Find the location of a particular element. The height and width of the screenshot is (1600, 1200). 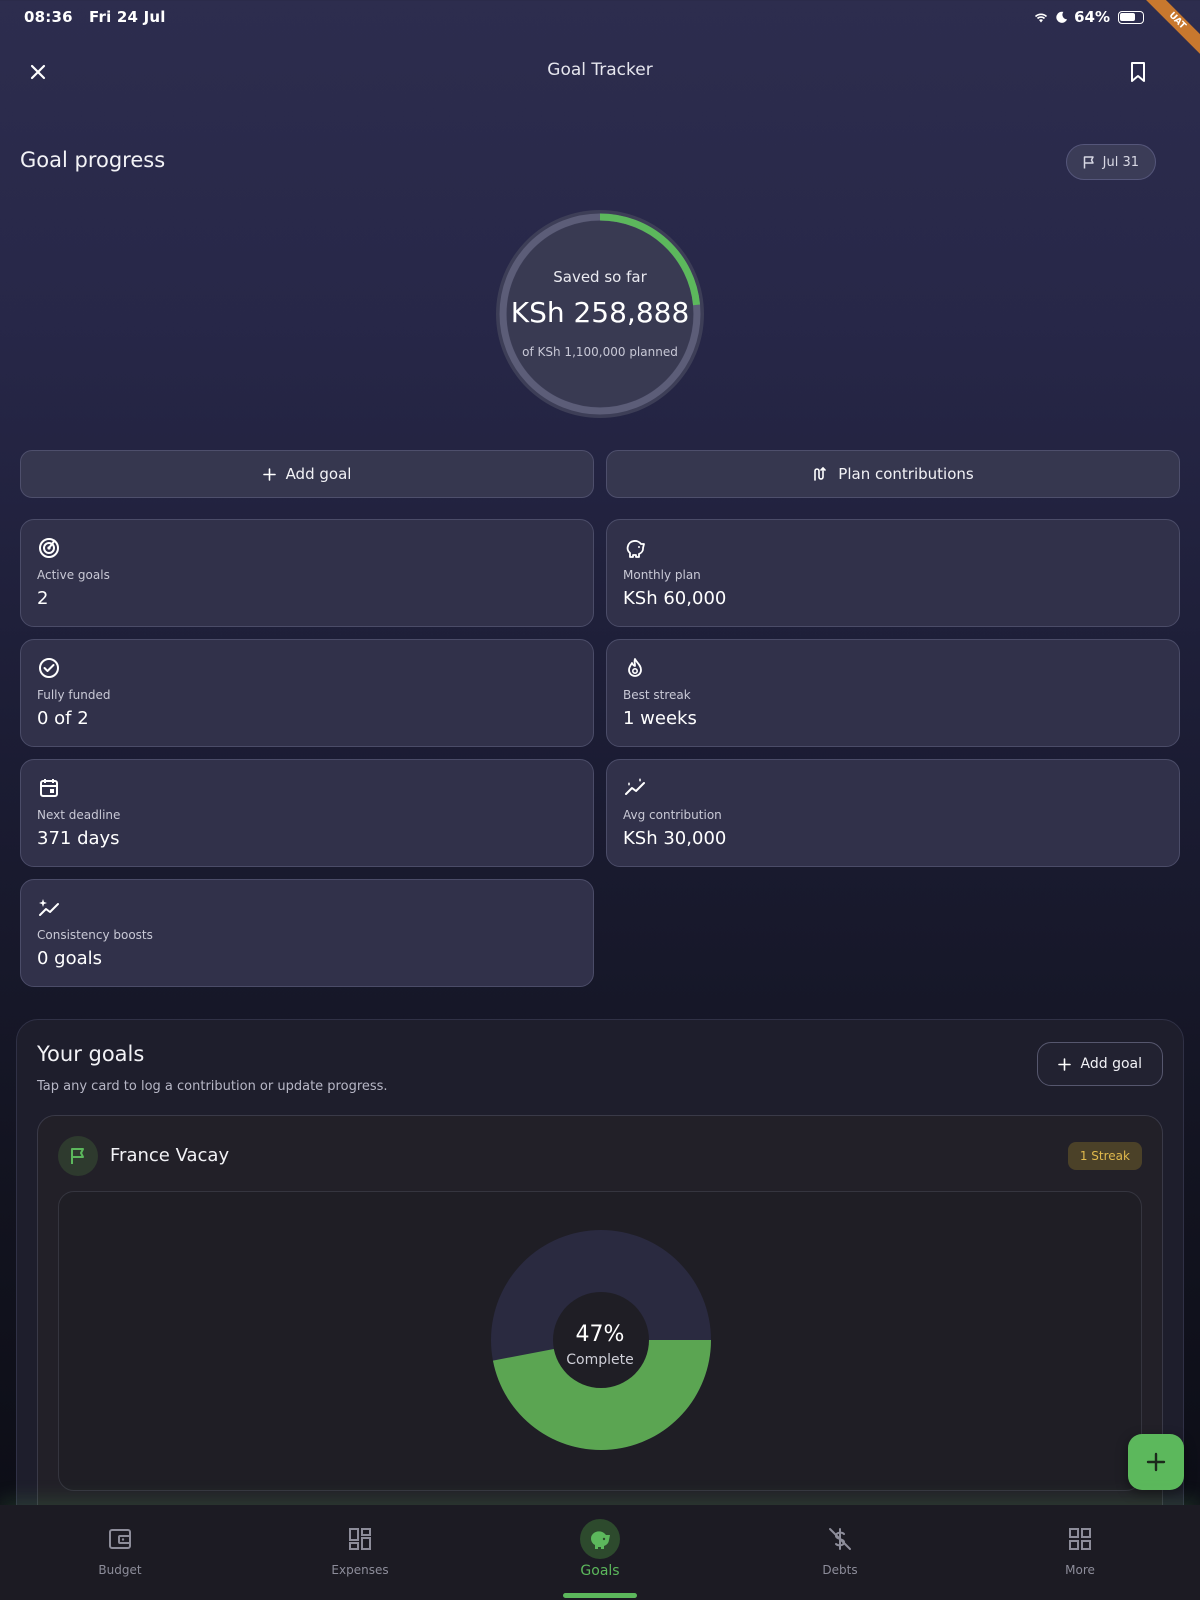

plan-contributions-label: Plan contributions is located at coordinates (906, 474).